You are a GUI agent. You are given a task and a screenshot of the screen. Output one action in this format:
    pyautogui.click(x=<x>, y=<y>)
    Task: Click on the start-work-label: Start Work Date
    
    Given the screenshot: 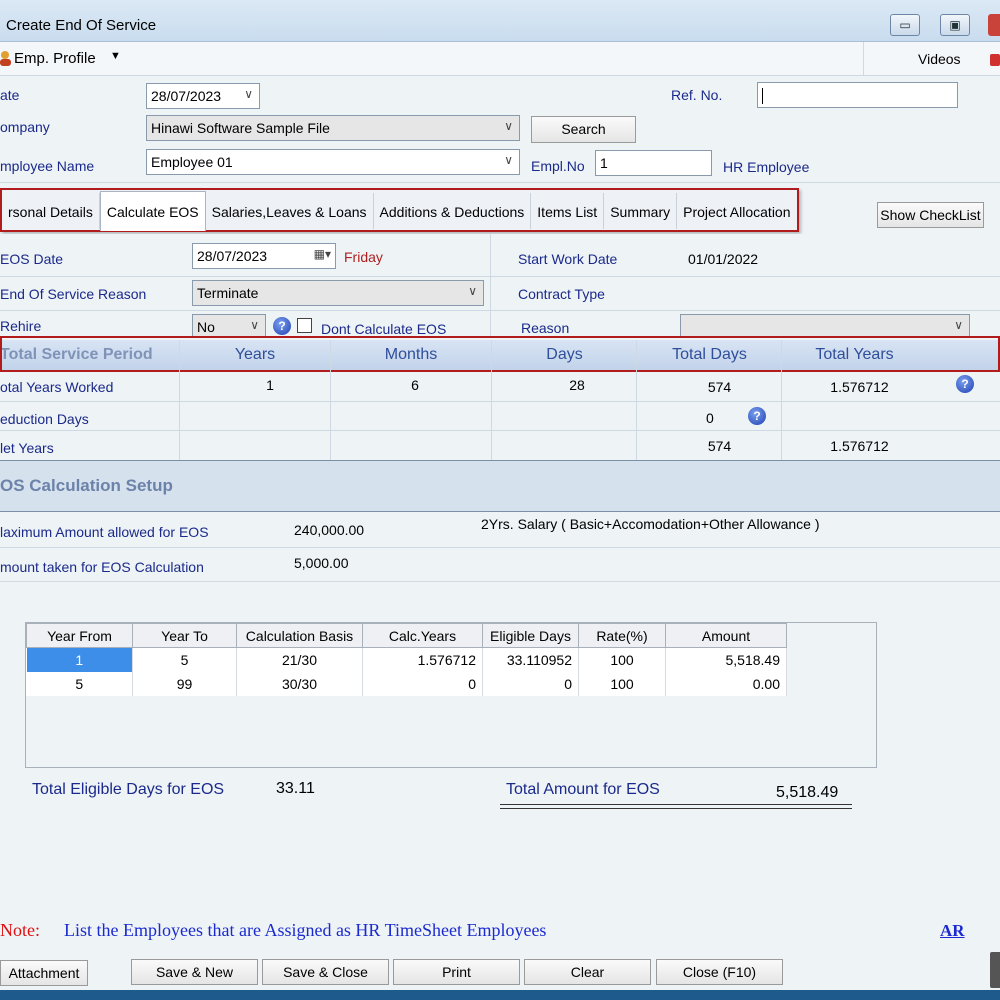 What is the action you would take?
    pyautogui.click(x=568, y=259)
    